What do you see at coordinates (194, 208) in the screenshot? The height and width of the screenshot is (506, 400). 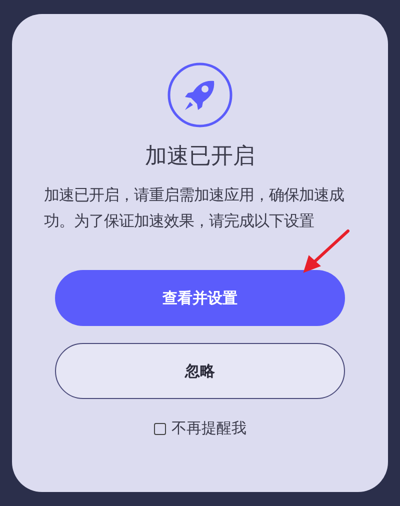 I see `dialog-message: 加速已开启，请重启需加速应用，确保加速成功。为了保证加速效果，请完成以下设置` at bounding box center [194, 208].